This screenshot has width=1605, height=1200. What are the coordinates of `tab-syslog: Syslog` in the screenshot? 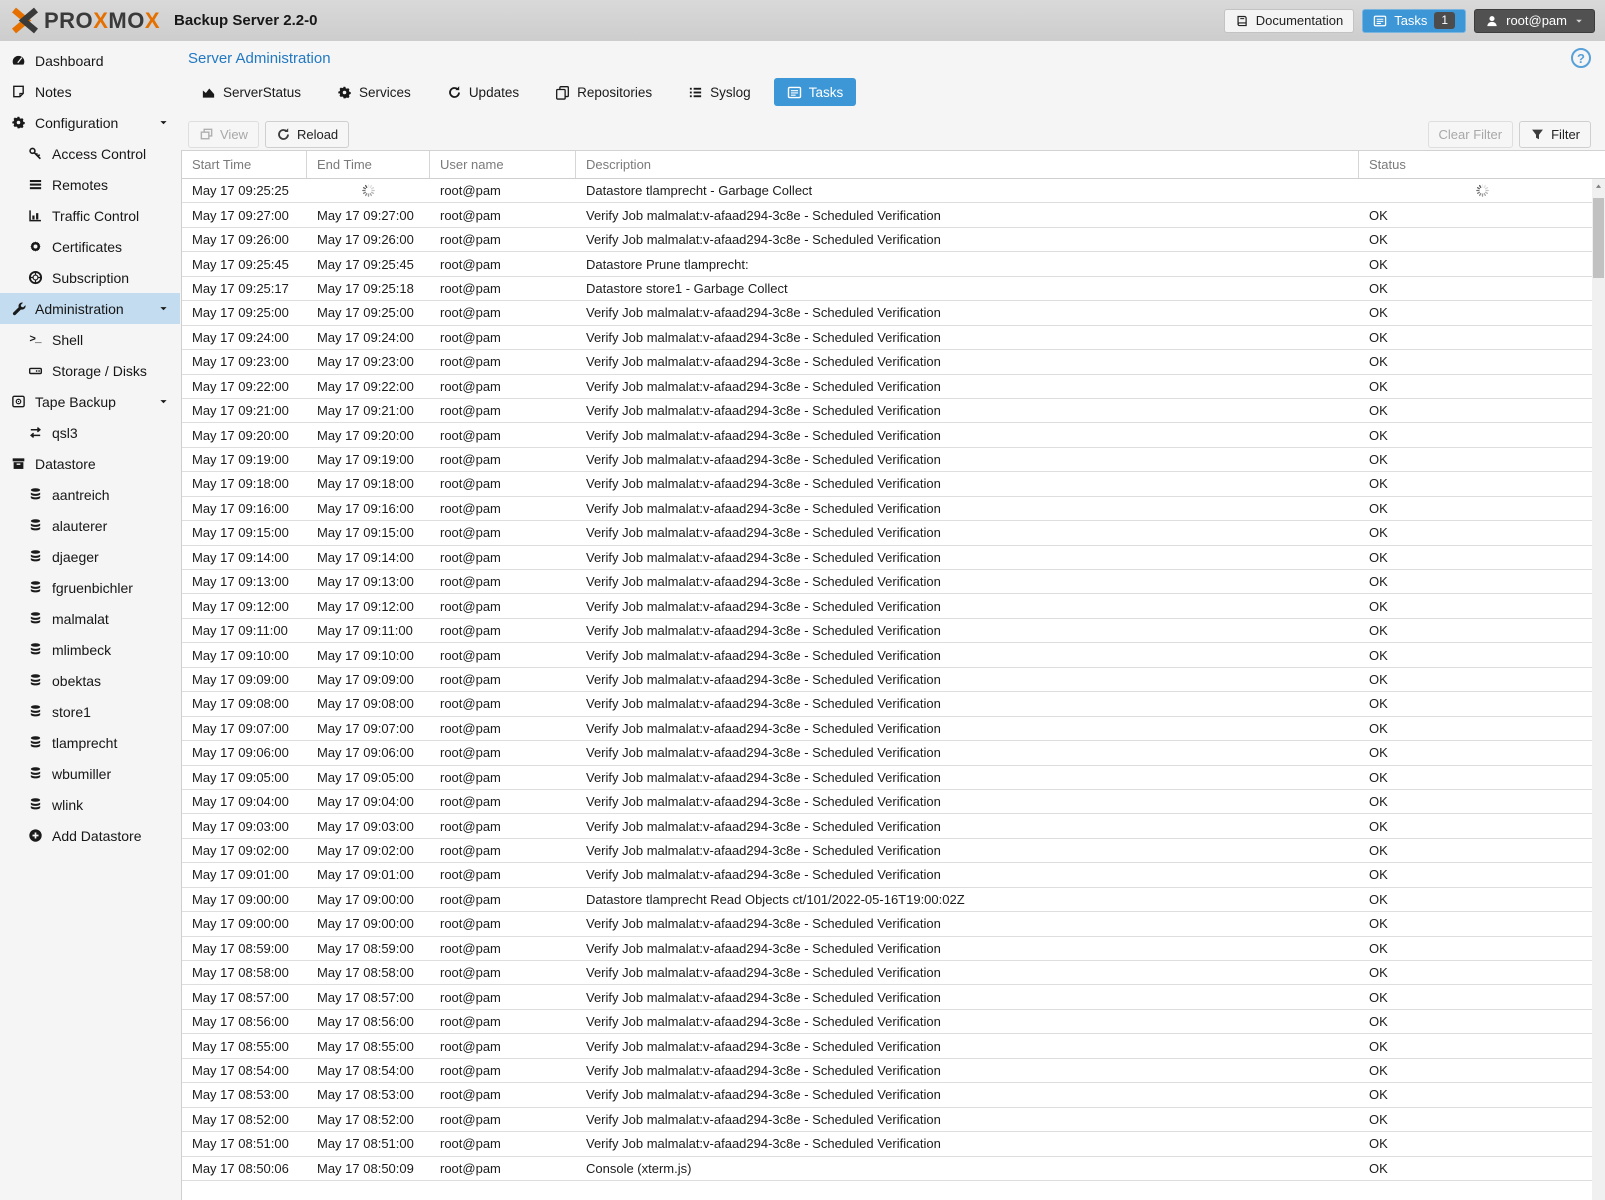 It's located at (719, 92).